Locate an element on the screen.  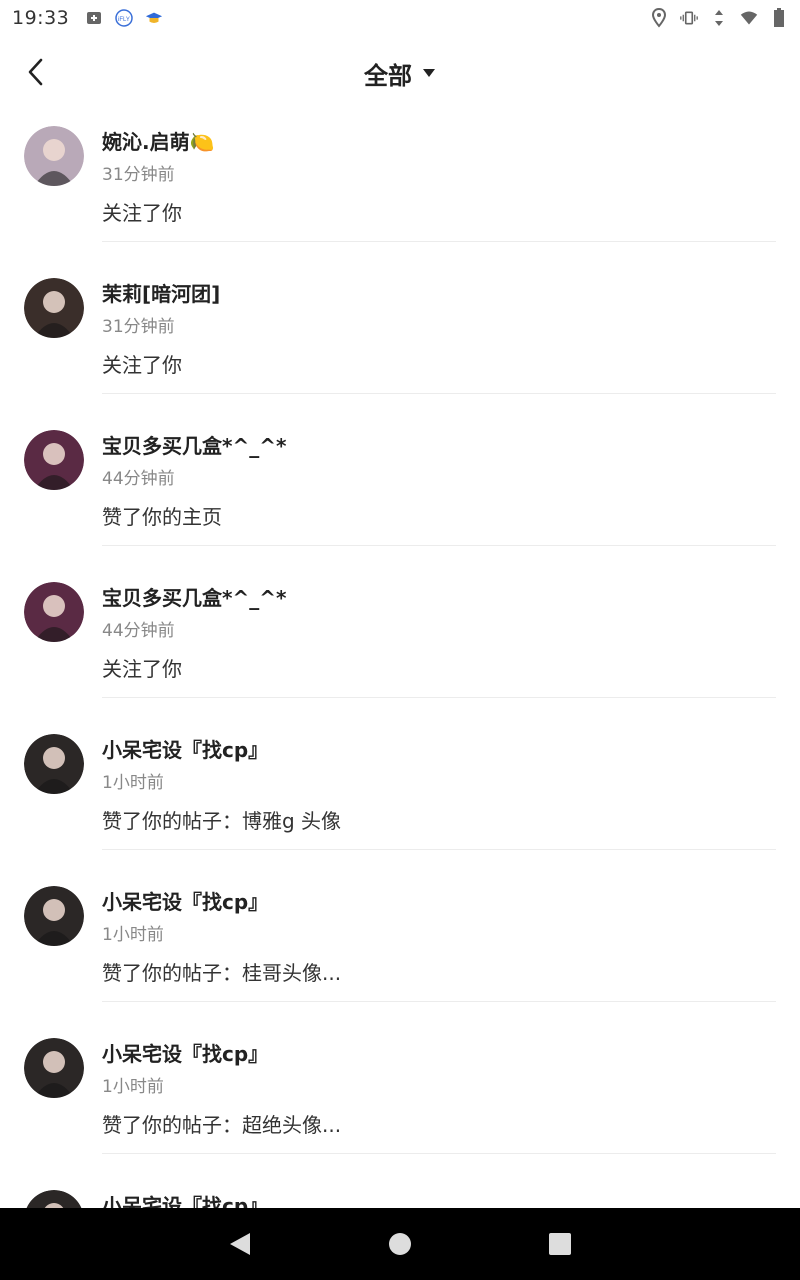
square-recents-icon is located at coordinates (560, 1244).